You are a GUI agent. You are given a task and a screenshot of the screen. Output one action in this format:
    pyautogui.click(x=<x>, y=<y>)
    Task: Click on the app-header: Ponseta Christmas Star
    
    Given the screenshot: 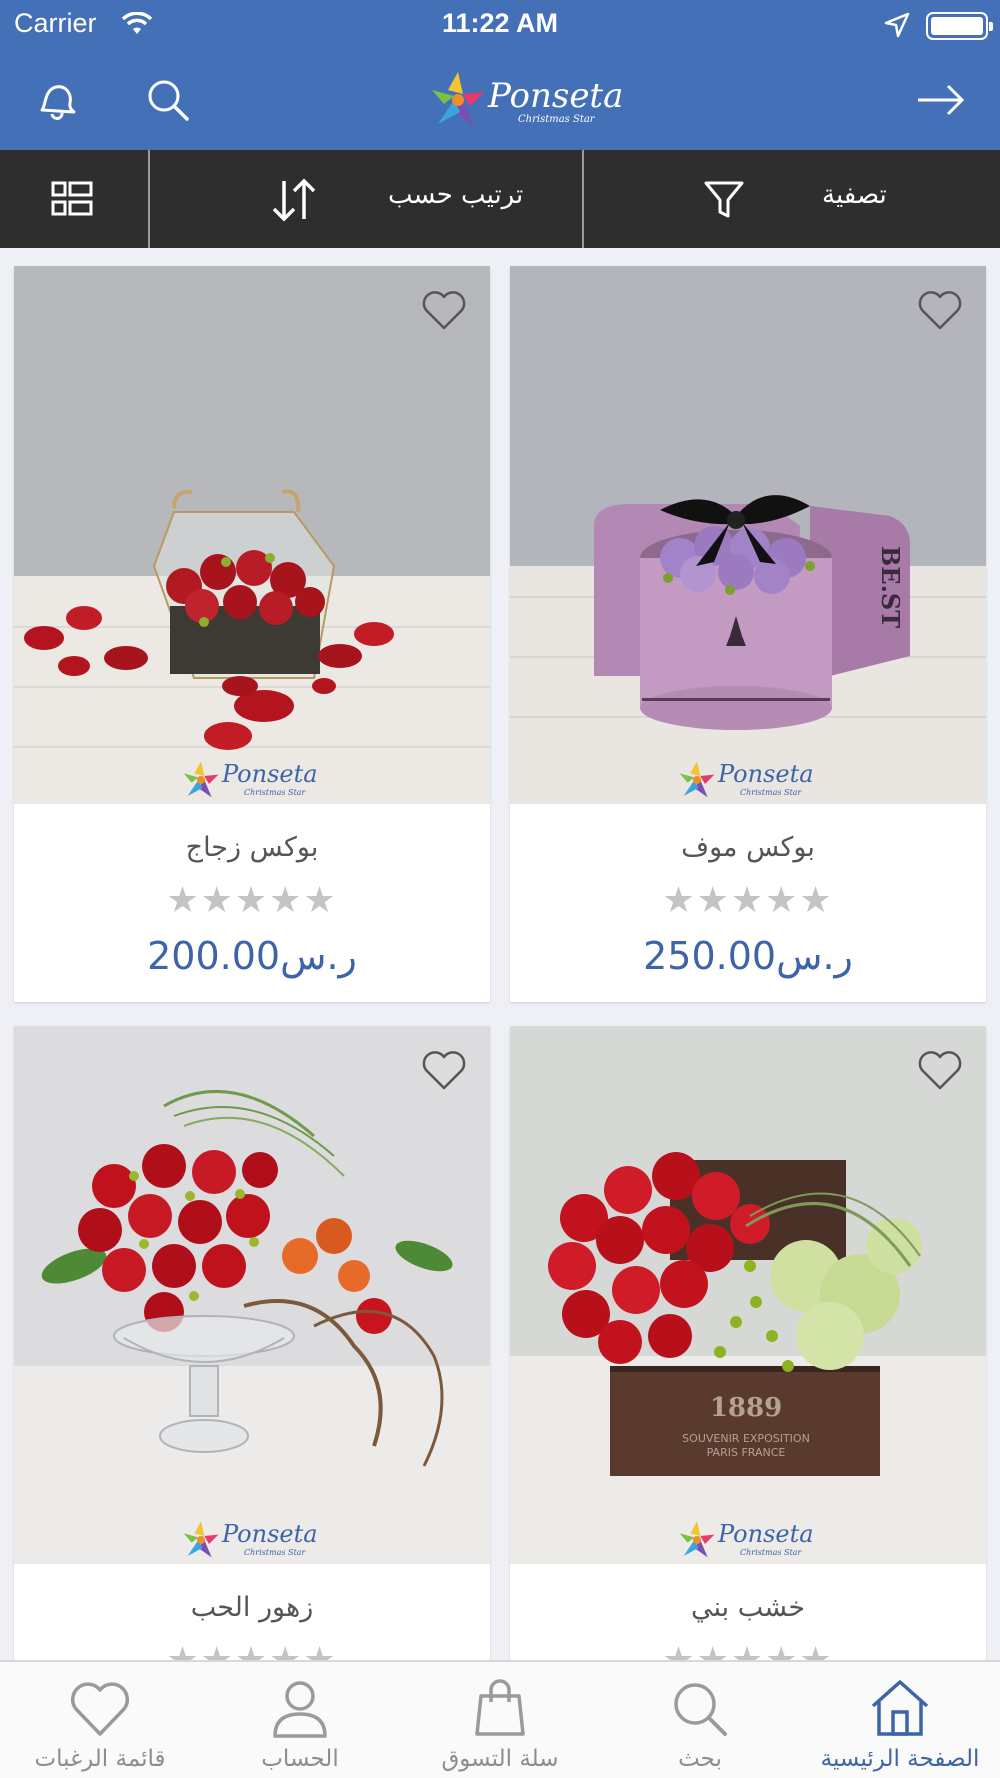 What is the action you would take?
    pyautogui.click(x=500, y=100)
    